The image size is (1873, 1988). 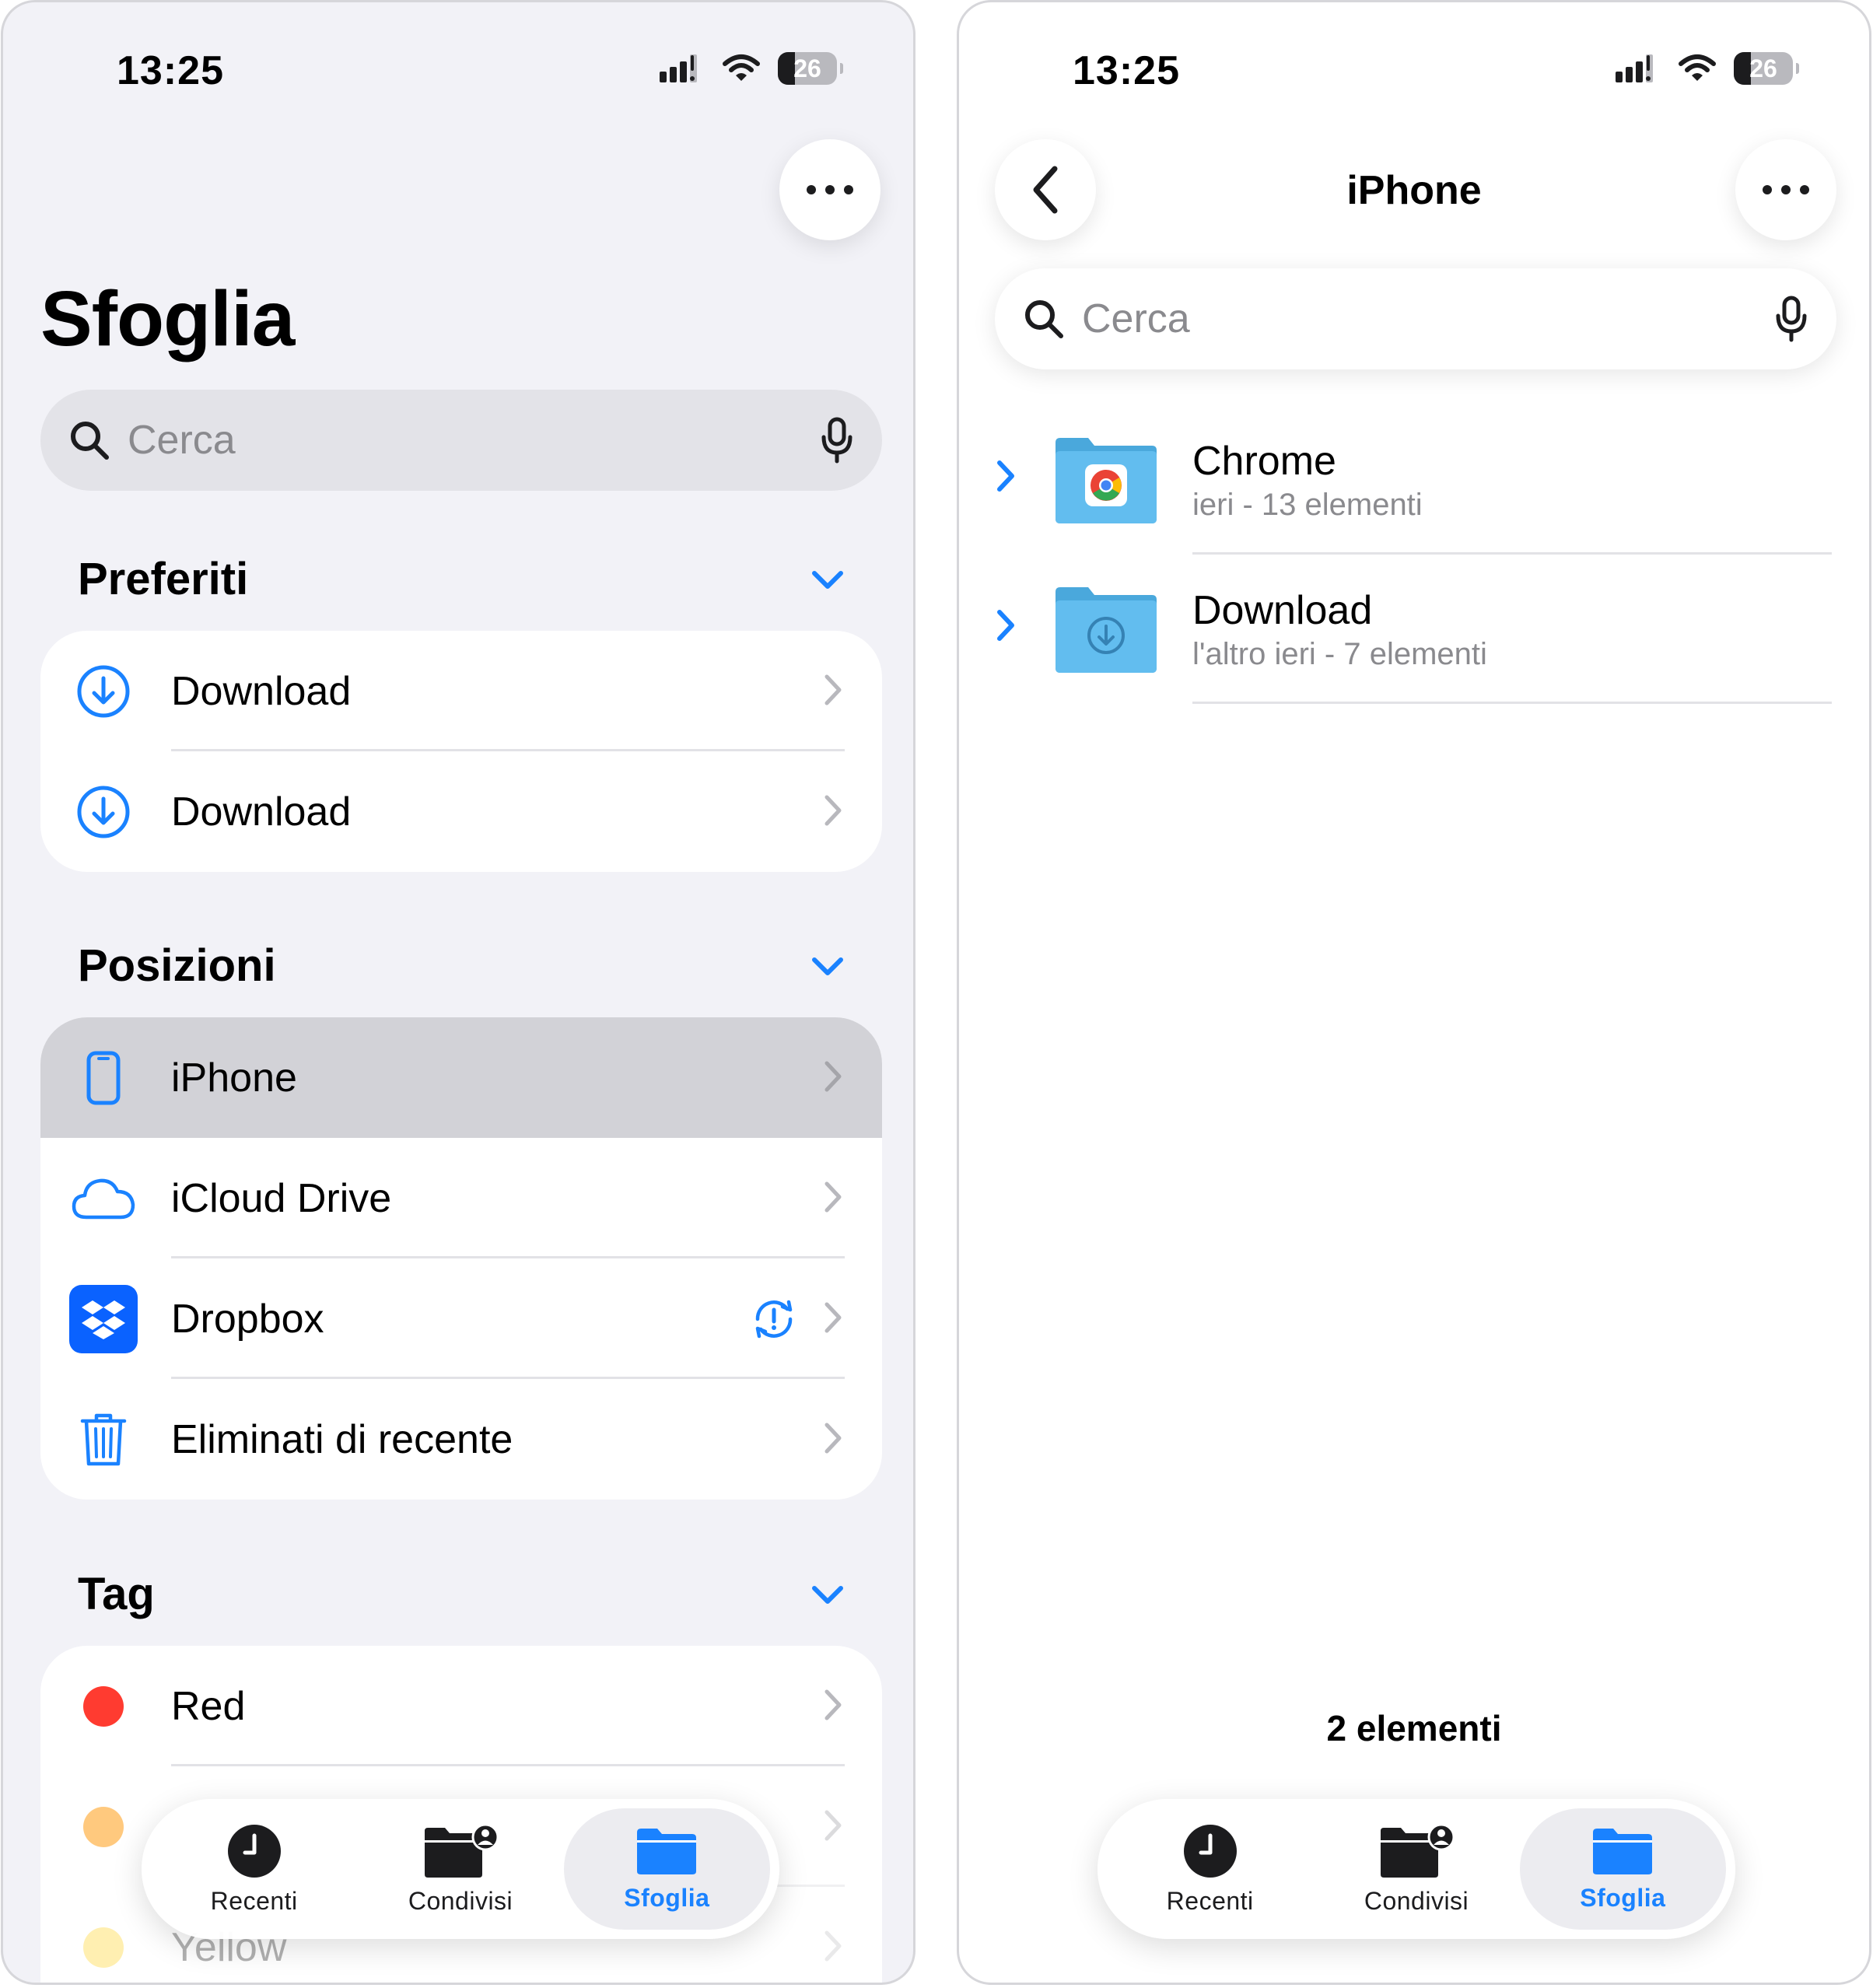 What do you see at coordinates (103, 1199) in the screenshot?
I see `cloud-icon` at bounding box center [103, 1199].